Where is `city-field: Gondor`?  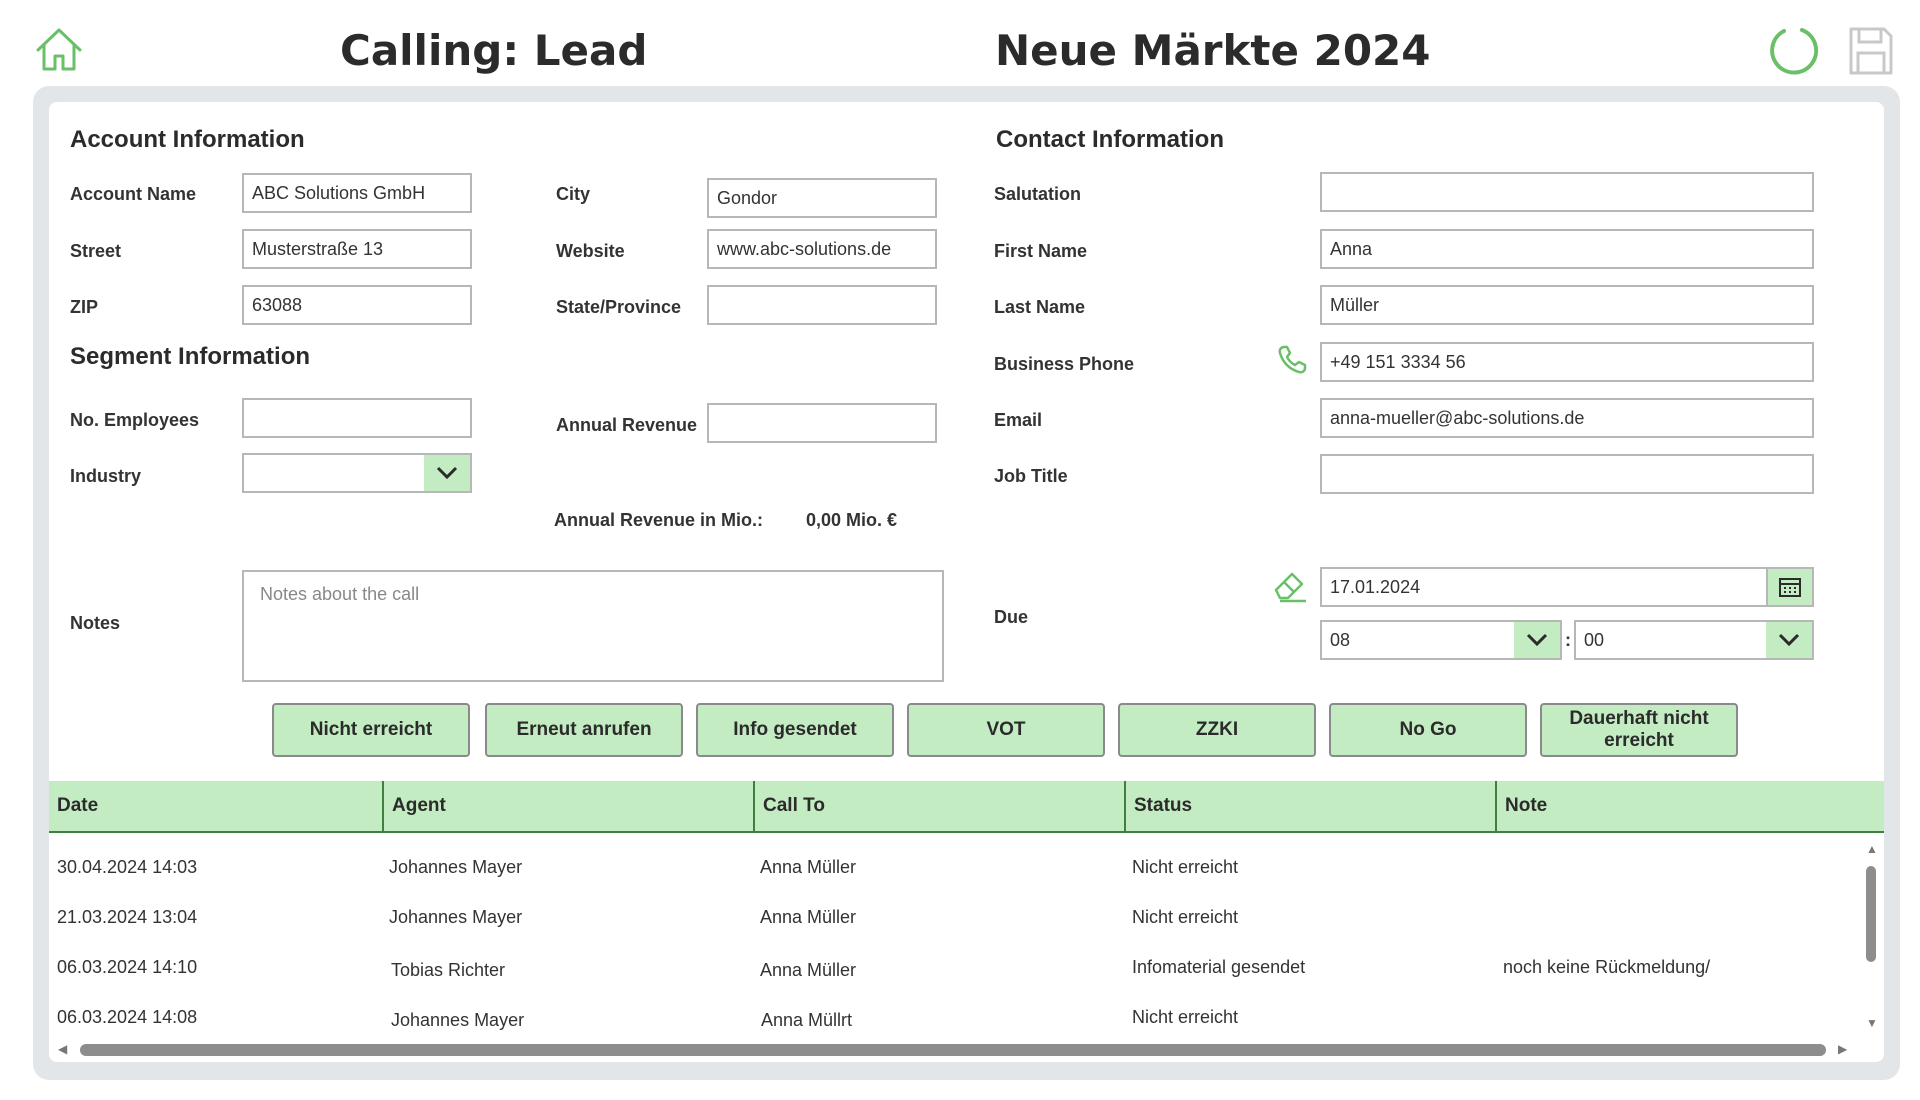 city-field: Gondor is located at coordinates (822, 198).